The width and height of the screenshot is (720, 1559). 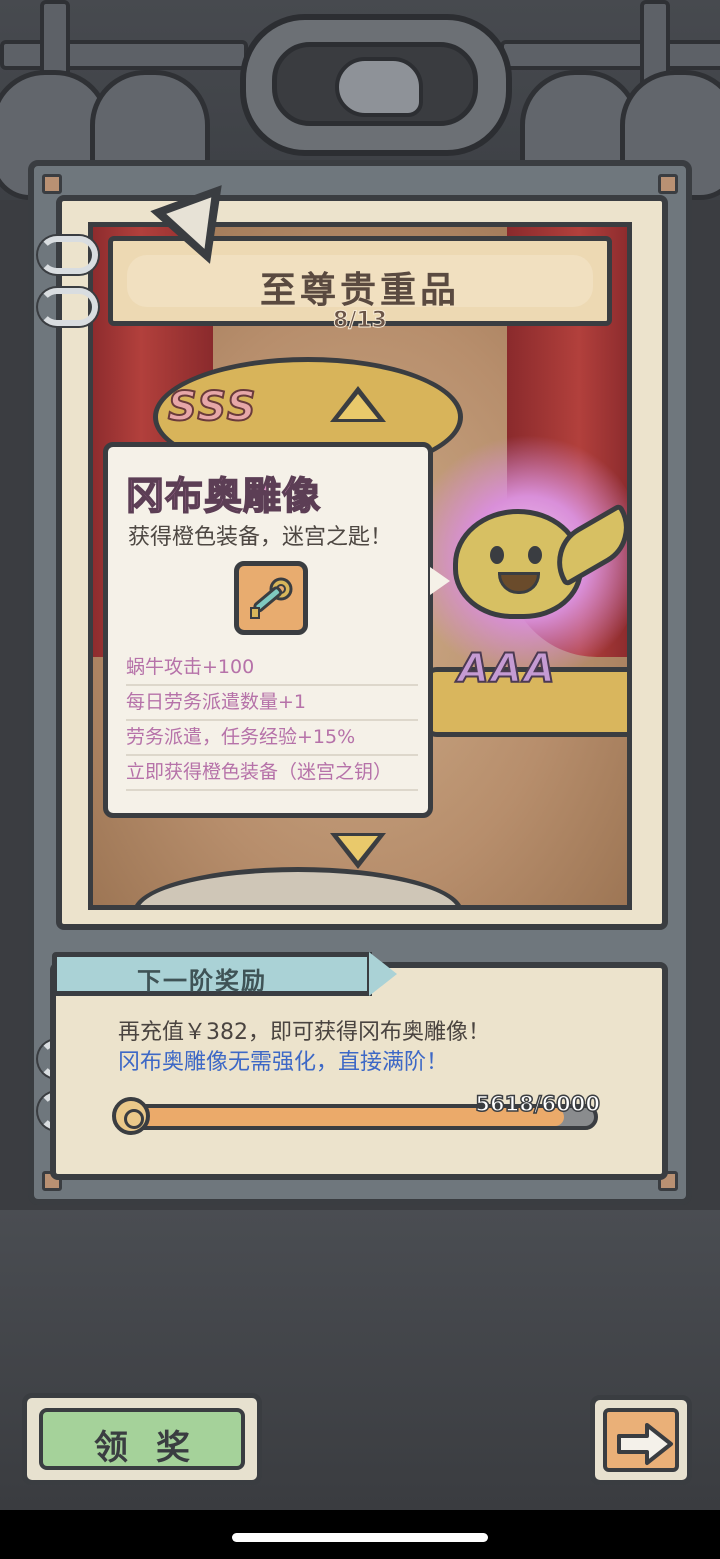 What do you see at coordinates (283, 1062) in the screenshot?
I see `max-level-hint: 冈布奥雕像无需强化，直接满阶！` at bounding box center [283, 1062].